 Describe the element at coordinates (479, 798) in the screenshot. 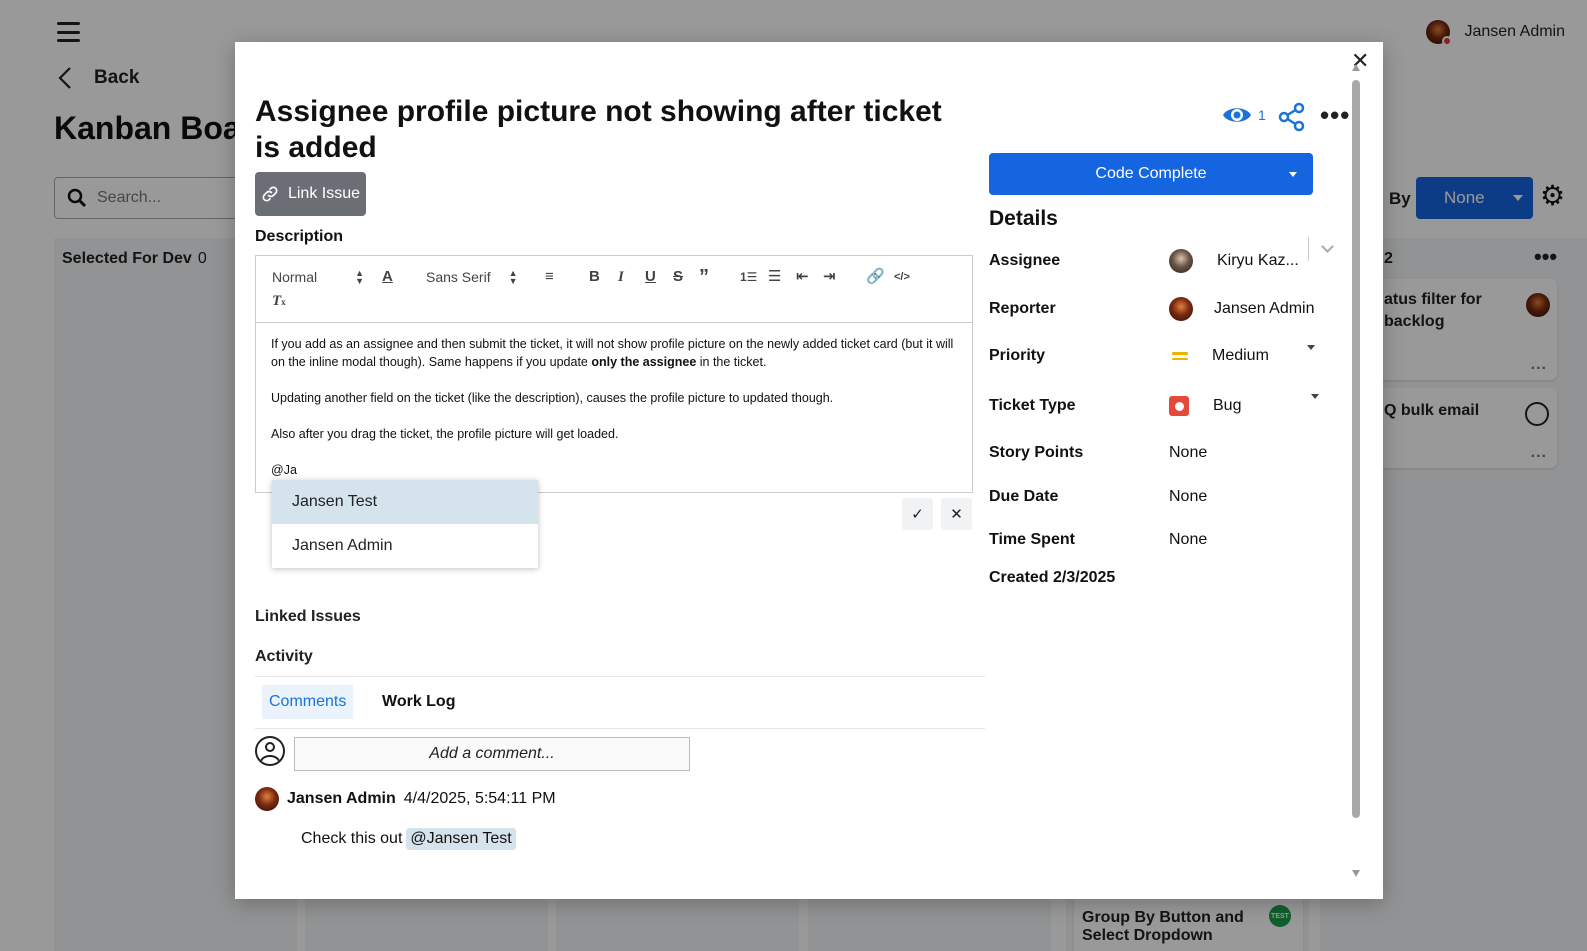

I see `comment-timestamp: 4/4/2025, 5:54:11 PM` at that location.